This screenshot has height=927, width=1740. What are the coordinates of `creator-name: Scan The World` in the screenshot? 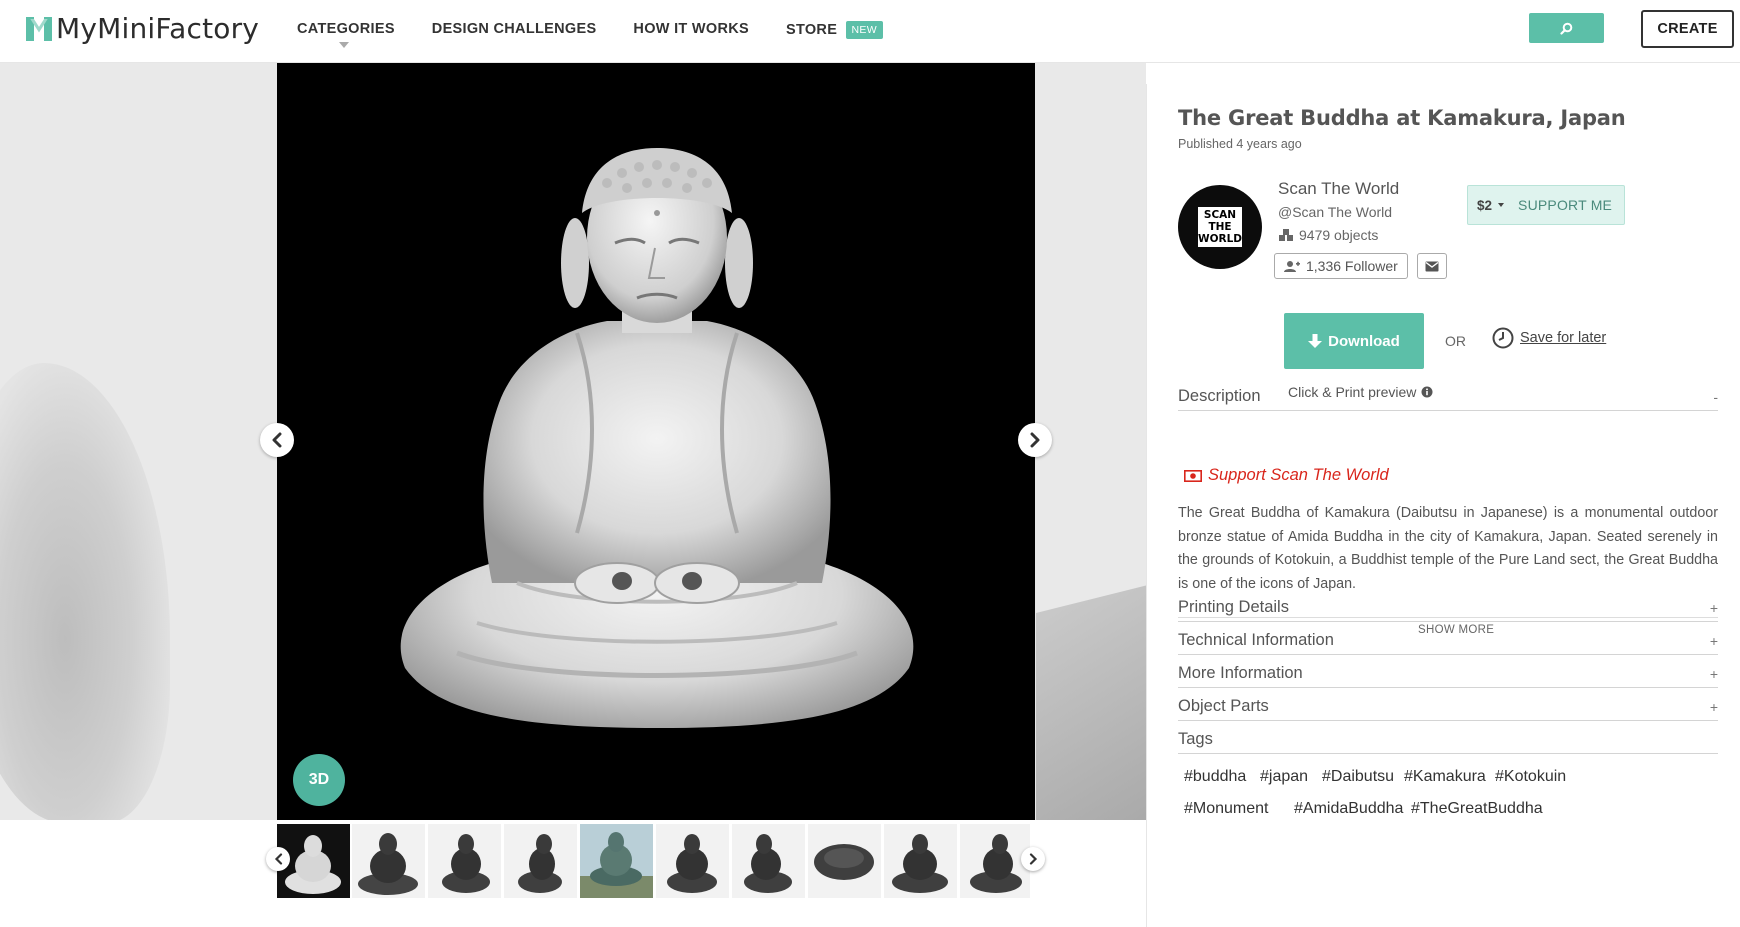 It's located at (1338, 189).